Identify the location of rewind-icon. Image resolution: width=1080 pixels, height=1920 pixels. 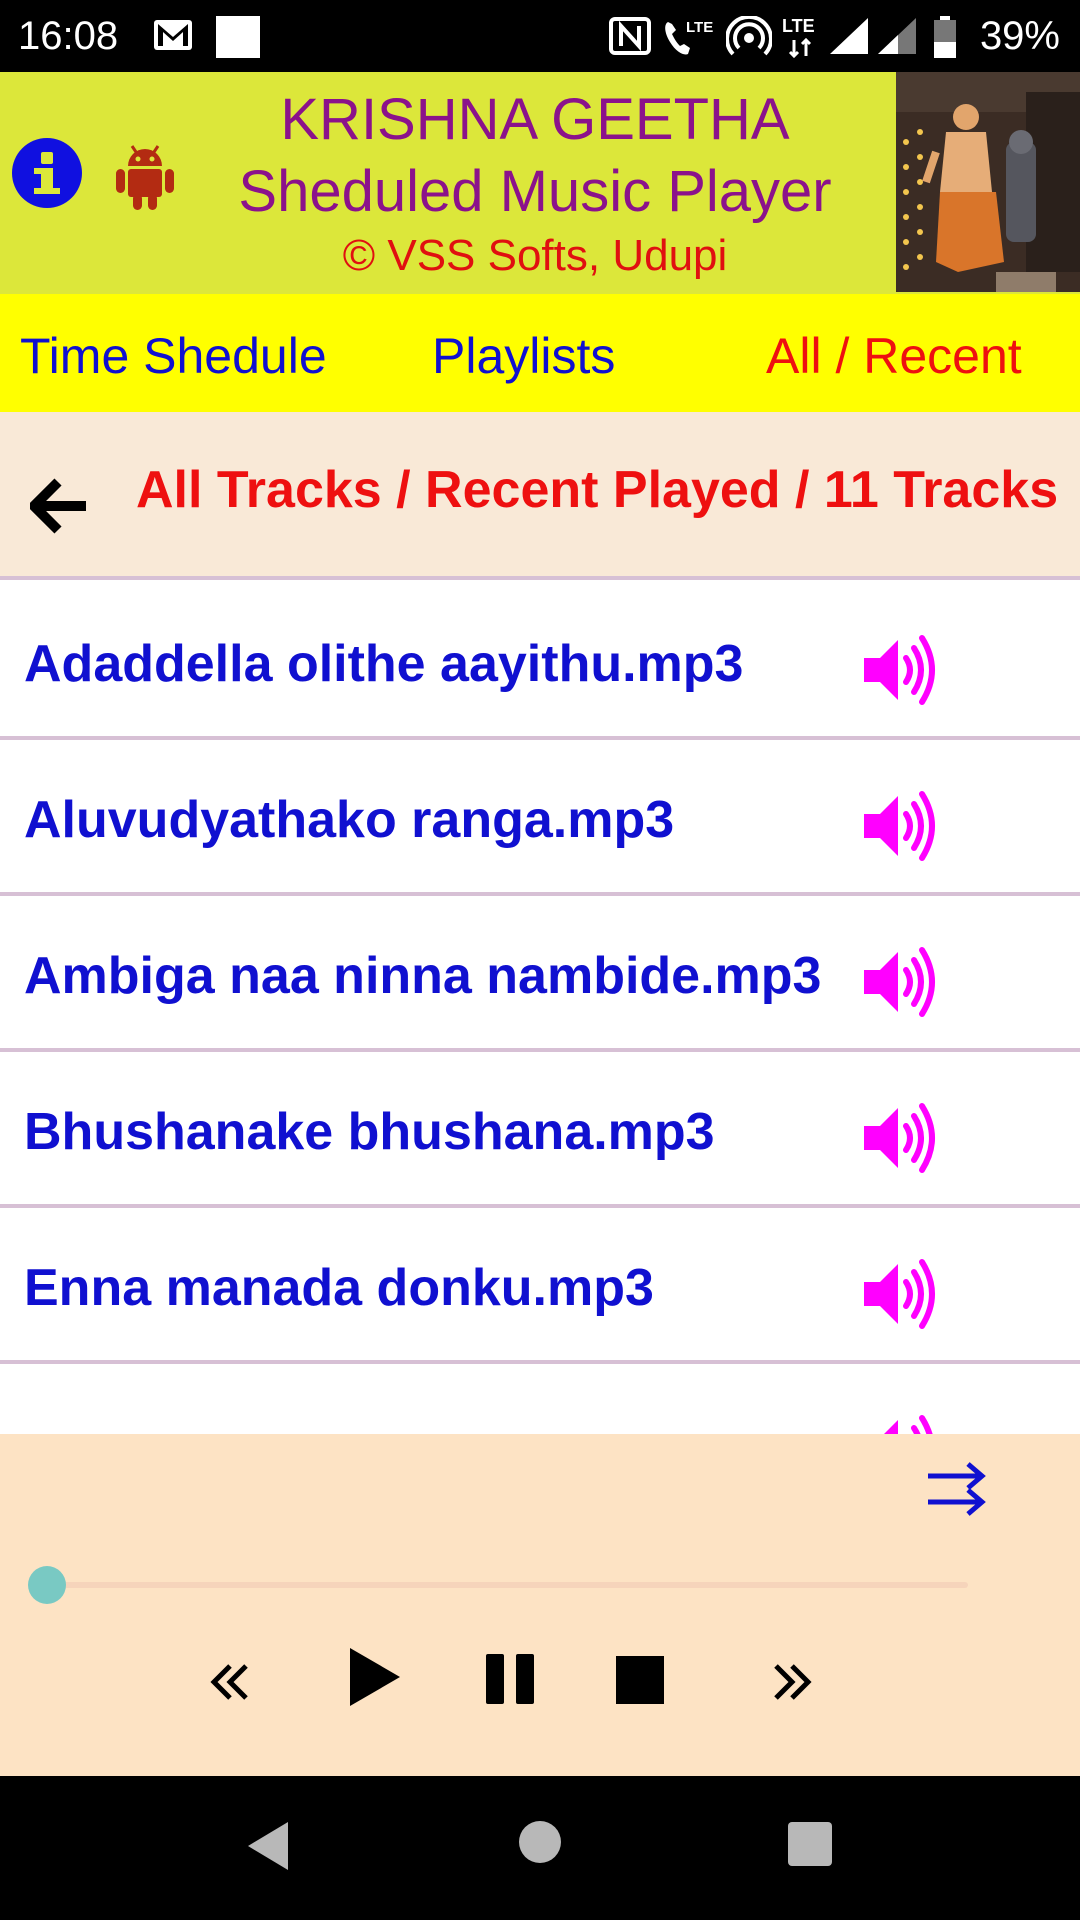
(230, 1682).